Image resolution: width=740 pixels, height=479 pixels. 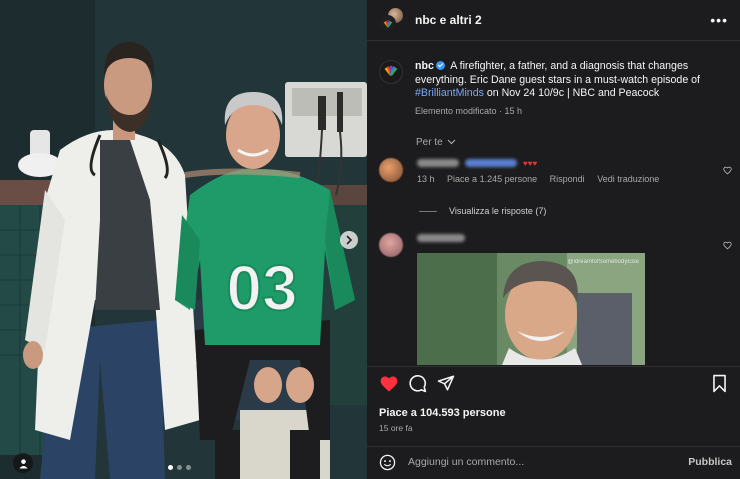 What do you see at coordinates (628, 179) in the screenshot?
I see `see-translation-button: Vedi traduzione` at bounding box center [628, 179].